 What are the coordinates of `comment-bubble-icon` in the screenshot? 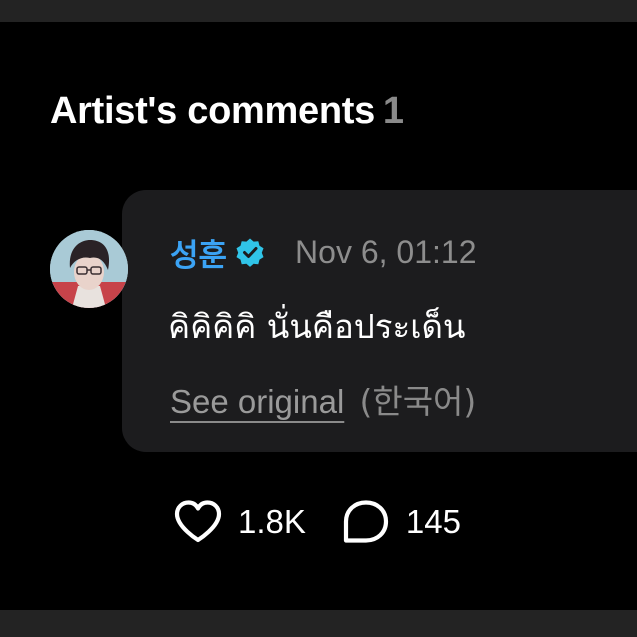 It's located at (365, 521).